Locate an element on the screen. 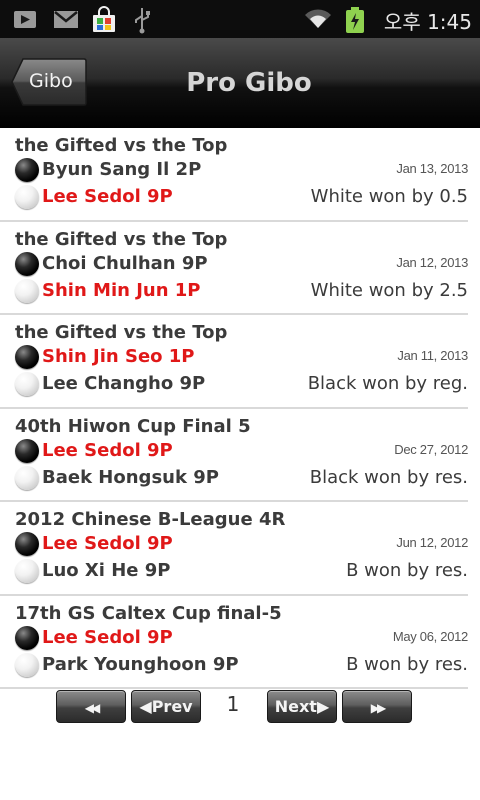 The image size is (480, 800). prev-label: ◀Prev is located at coordinates (166, 706).